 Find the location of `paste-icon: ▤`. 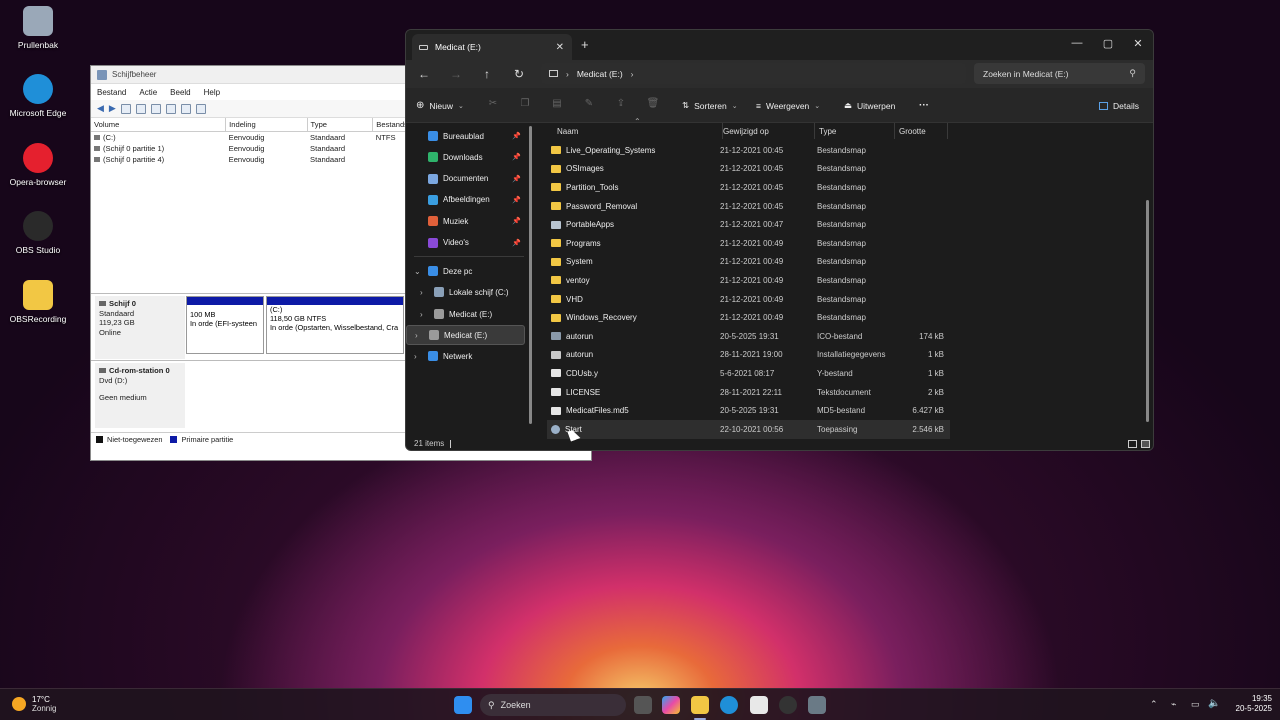

paste-icon: ▤ is located at coordinates (557, 105).